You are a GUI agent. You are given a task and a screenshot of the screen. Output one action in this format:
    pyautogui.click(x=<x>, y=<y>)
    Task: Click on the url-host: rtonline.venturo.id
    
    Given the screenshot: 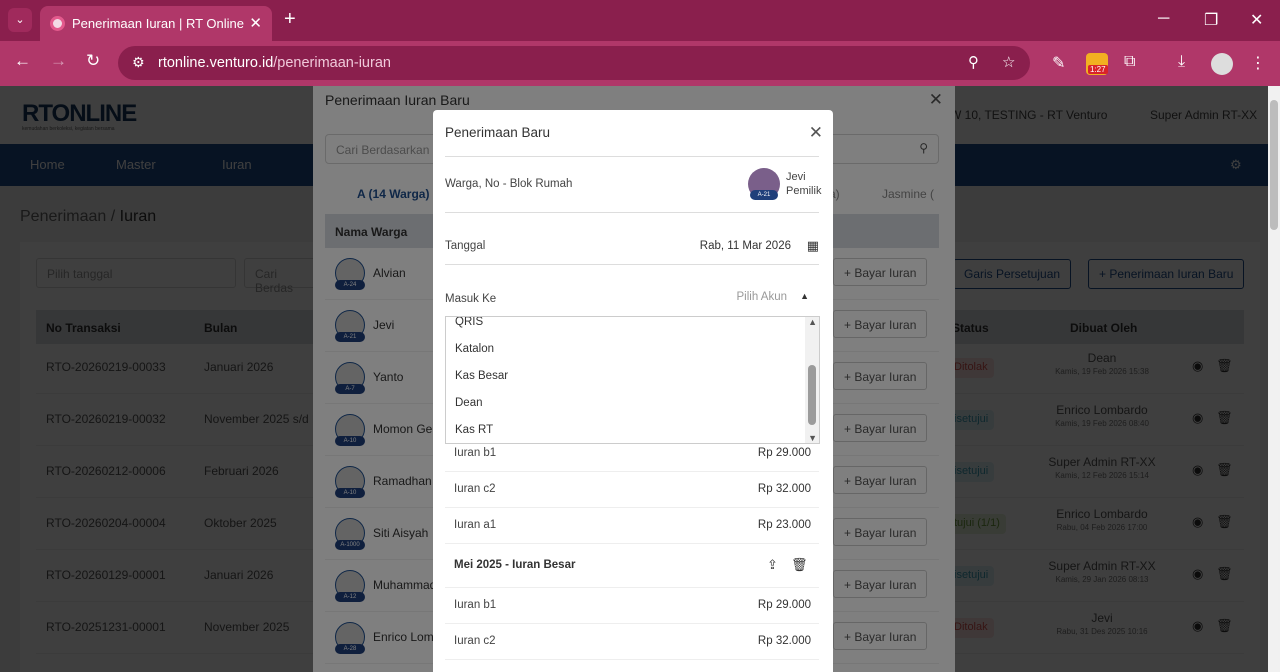 What is the action you would take?
    pyautogui.click(x=216, y=63)
    